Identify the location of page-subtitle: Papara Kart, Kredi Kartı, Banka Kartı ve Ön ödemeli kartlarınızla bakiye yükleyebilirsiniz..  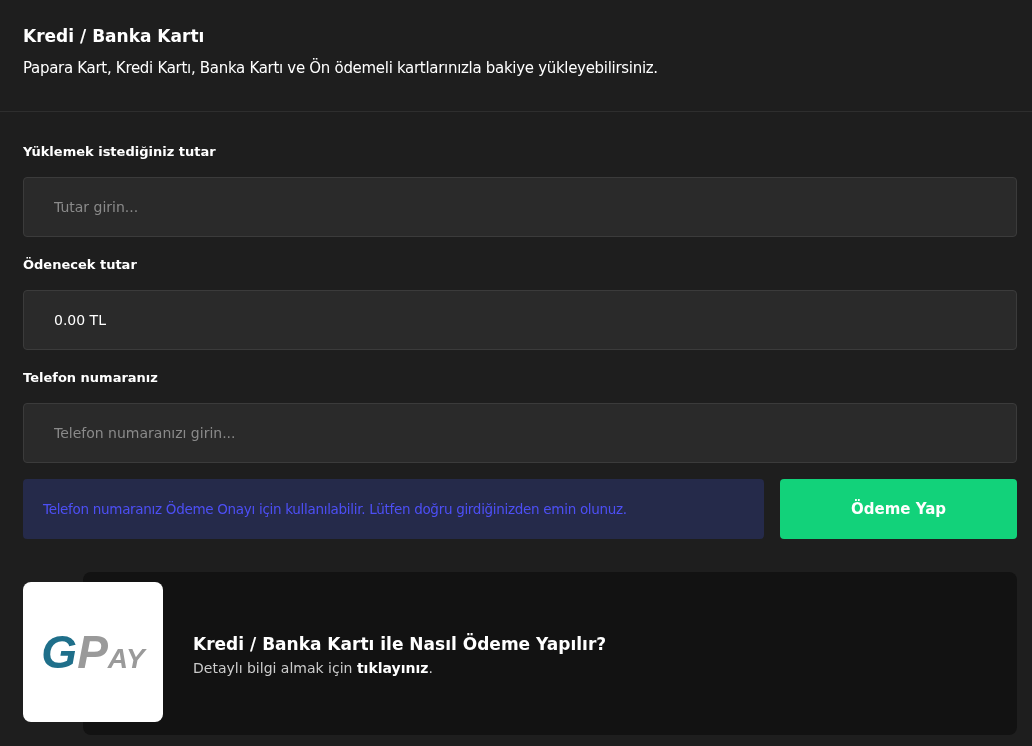
(341, 68).